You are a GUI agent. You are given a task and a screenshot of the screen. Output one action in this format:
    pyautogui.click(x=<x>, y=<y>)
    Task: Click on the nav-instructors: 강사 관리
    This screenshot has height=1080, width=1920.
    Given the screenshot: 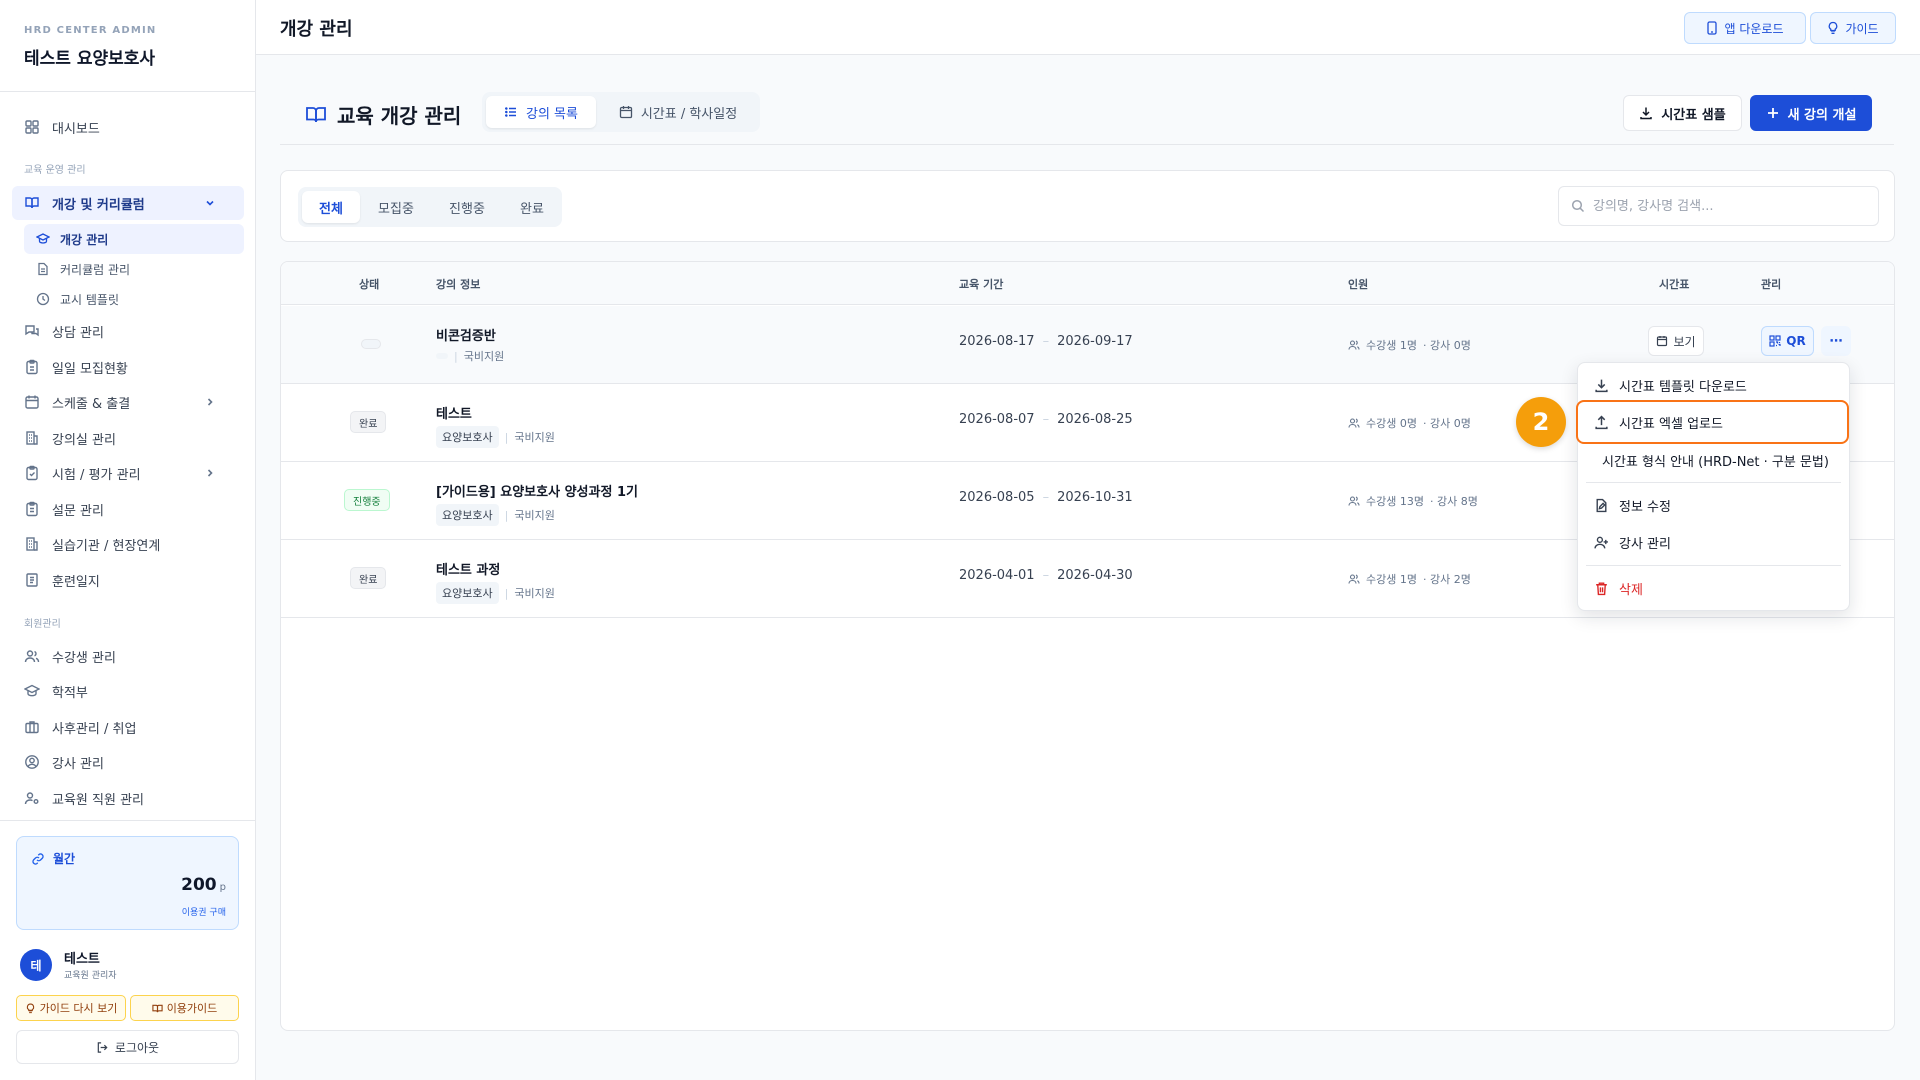 What is the action you would take?
    pyautogui.click(x=128, y=762)
    